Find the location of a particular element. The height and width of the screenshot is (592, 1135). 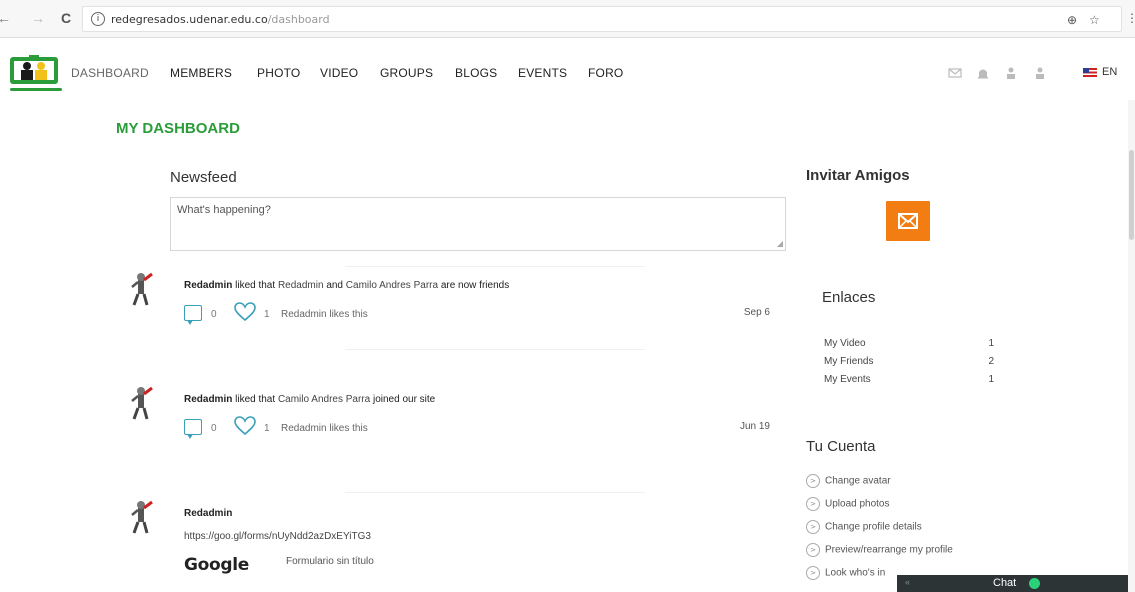

language-selector: EN is located at coordinates (1109, 72).